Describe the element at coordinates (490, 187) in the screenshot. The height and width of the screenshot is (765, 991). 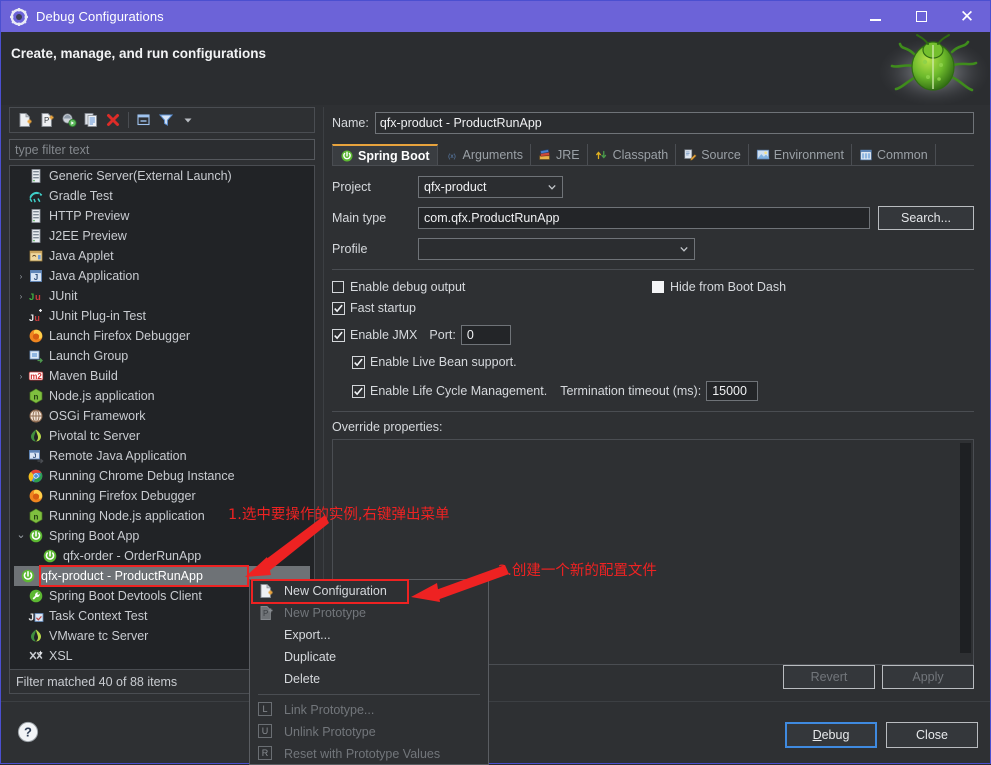
I see `project-select: qfx-product` at that location.